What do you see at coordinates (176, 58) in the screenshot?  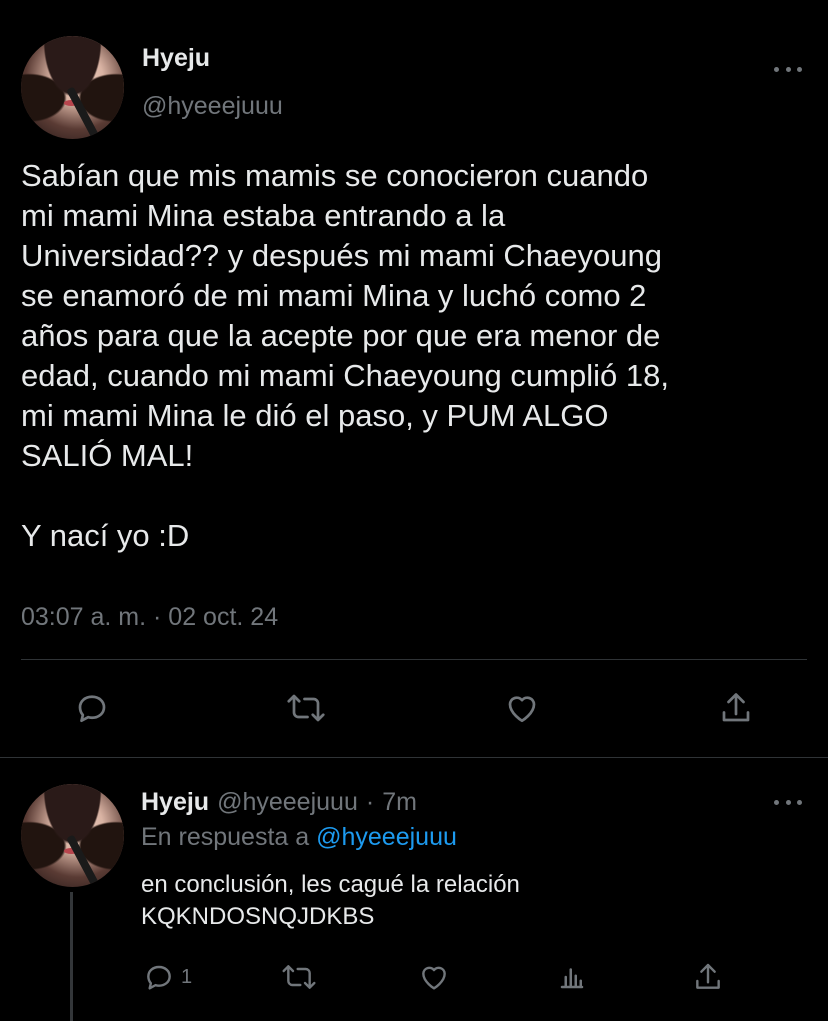 I see `author-name: Hyeju` at bounding box center [176, 58].